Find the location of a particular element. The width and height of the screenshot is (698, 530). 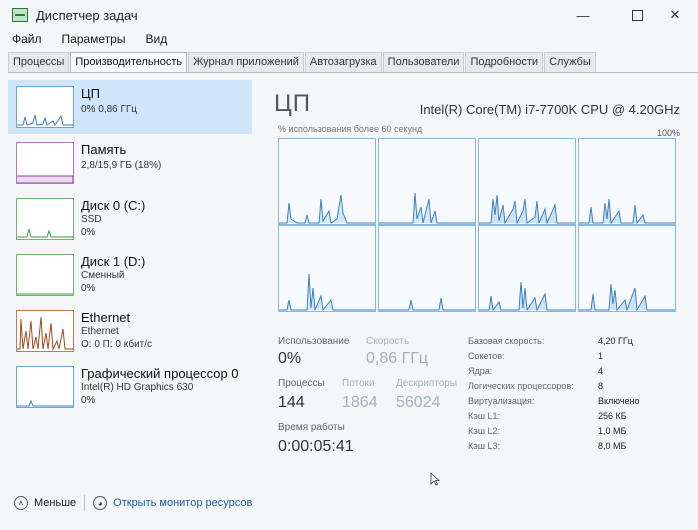

tab-processes: Процессы is located at coordinates (39, 62).